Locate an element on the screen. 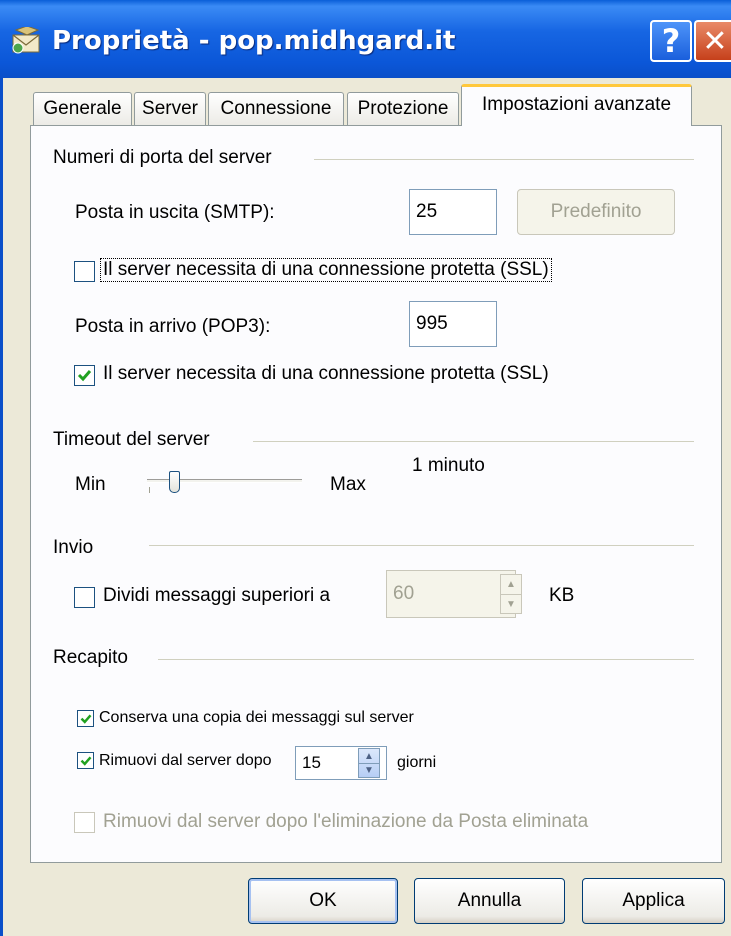 This screenshot has height=936, width=731. cancel-button: Annulla is located at coordinates (489, 901).